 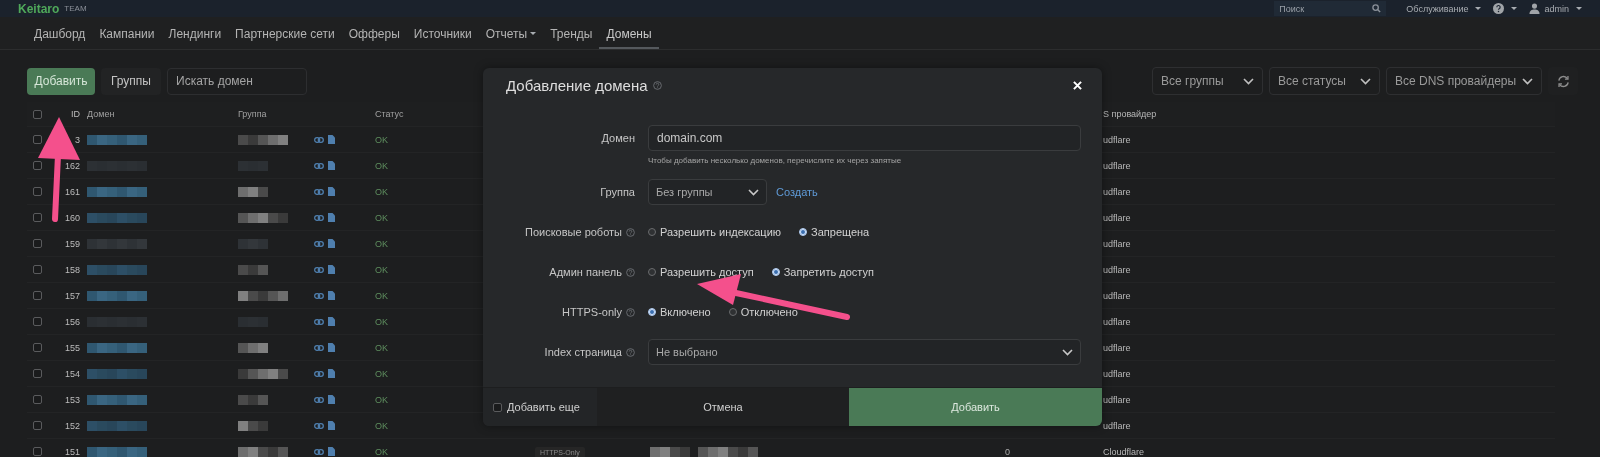 What do you see at coordinates (63, 114) in the screenshot?
I see `column-header: ID` at bounding box center [63, 114].